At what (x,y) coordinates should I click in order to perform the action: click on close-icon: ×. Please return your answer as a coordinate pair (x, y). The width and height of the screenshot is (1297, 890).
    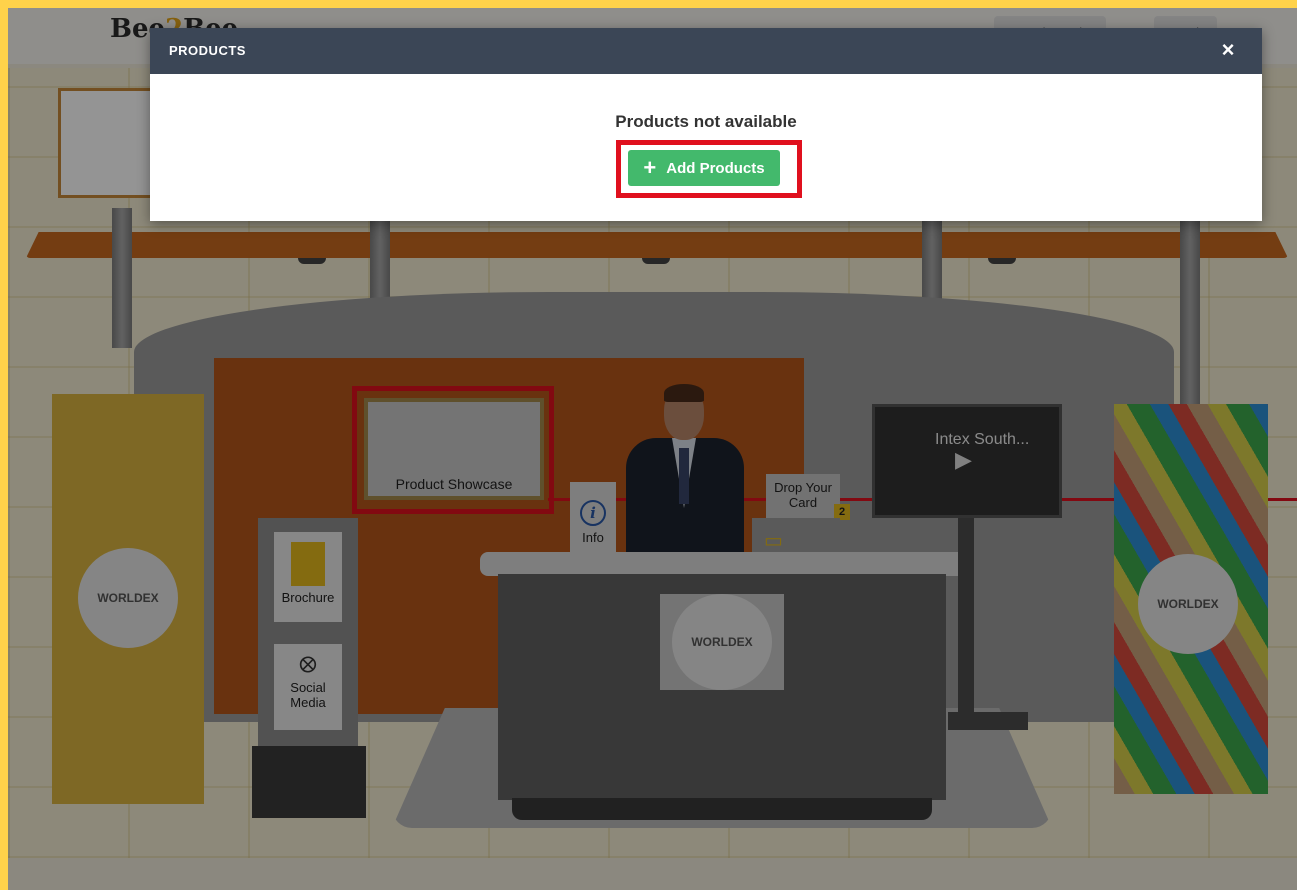
    Looking at the image, I should click on (1228, 50).